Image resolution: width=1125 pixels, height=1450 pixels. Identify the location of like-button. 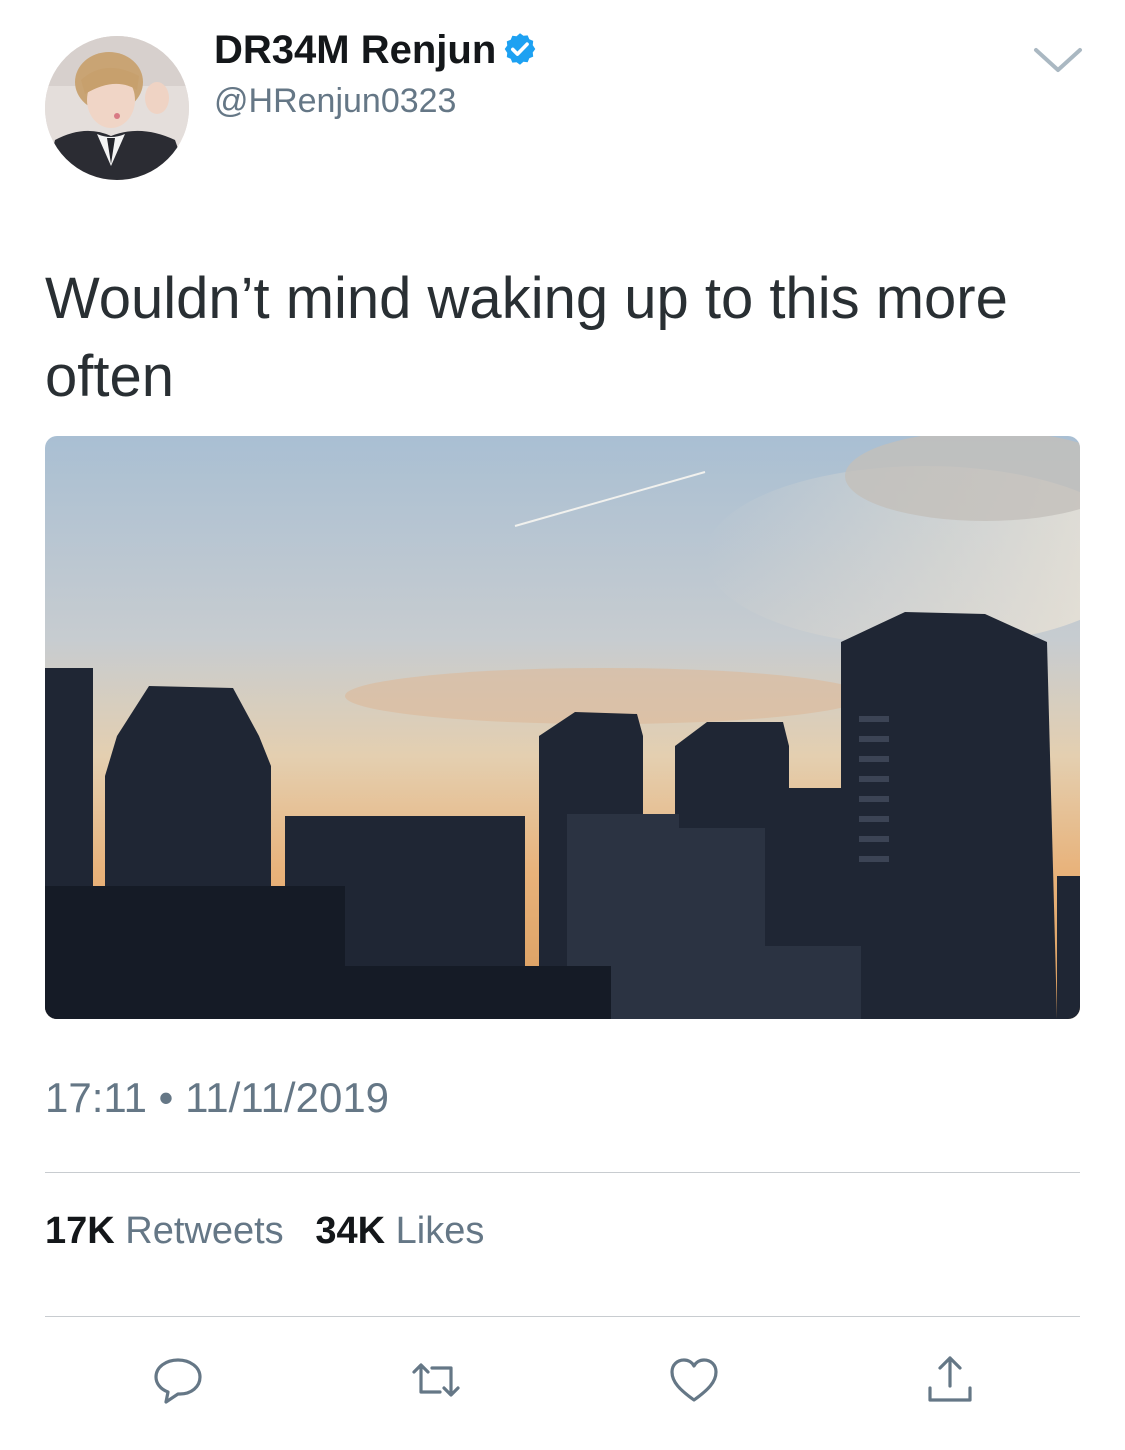
(694, 1380).